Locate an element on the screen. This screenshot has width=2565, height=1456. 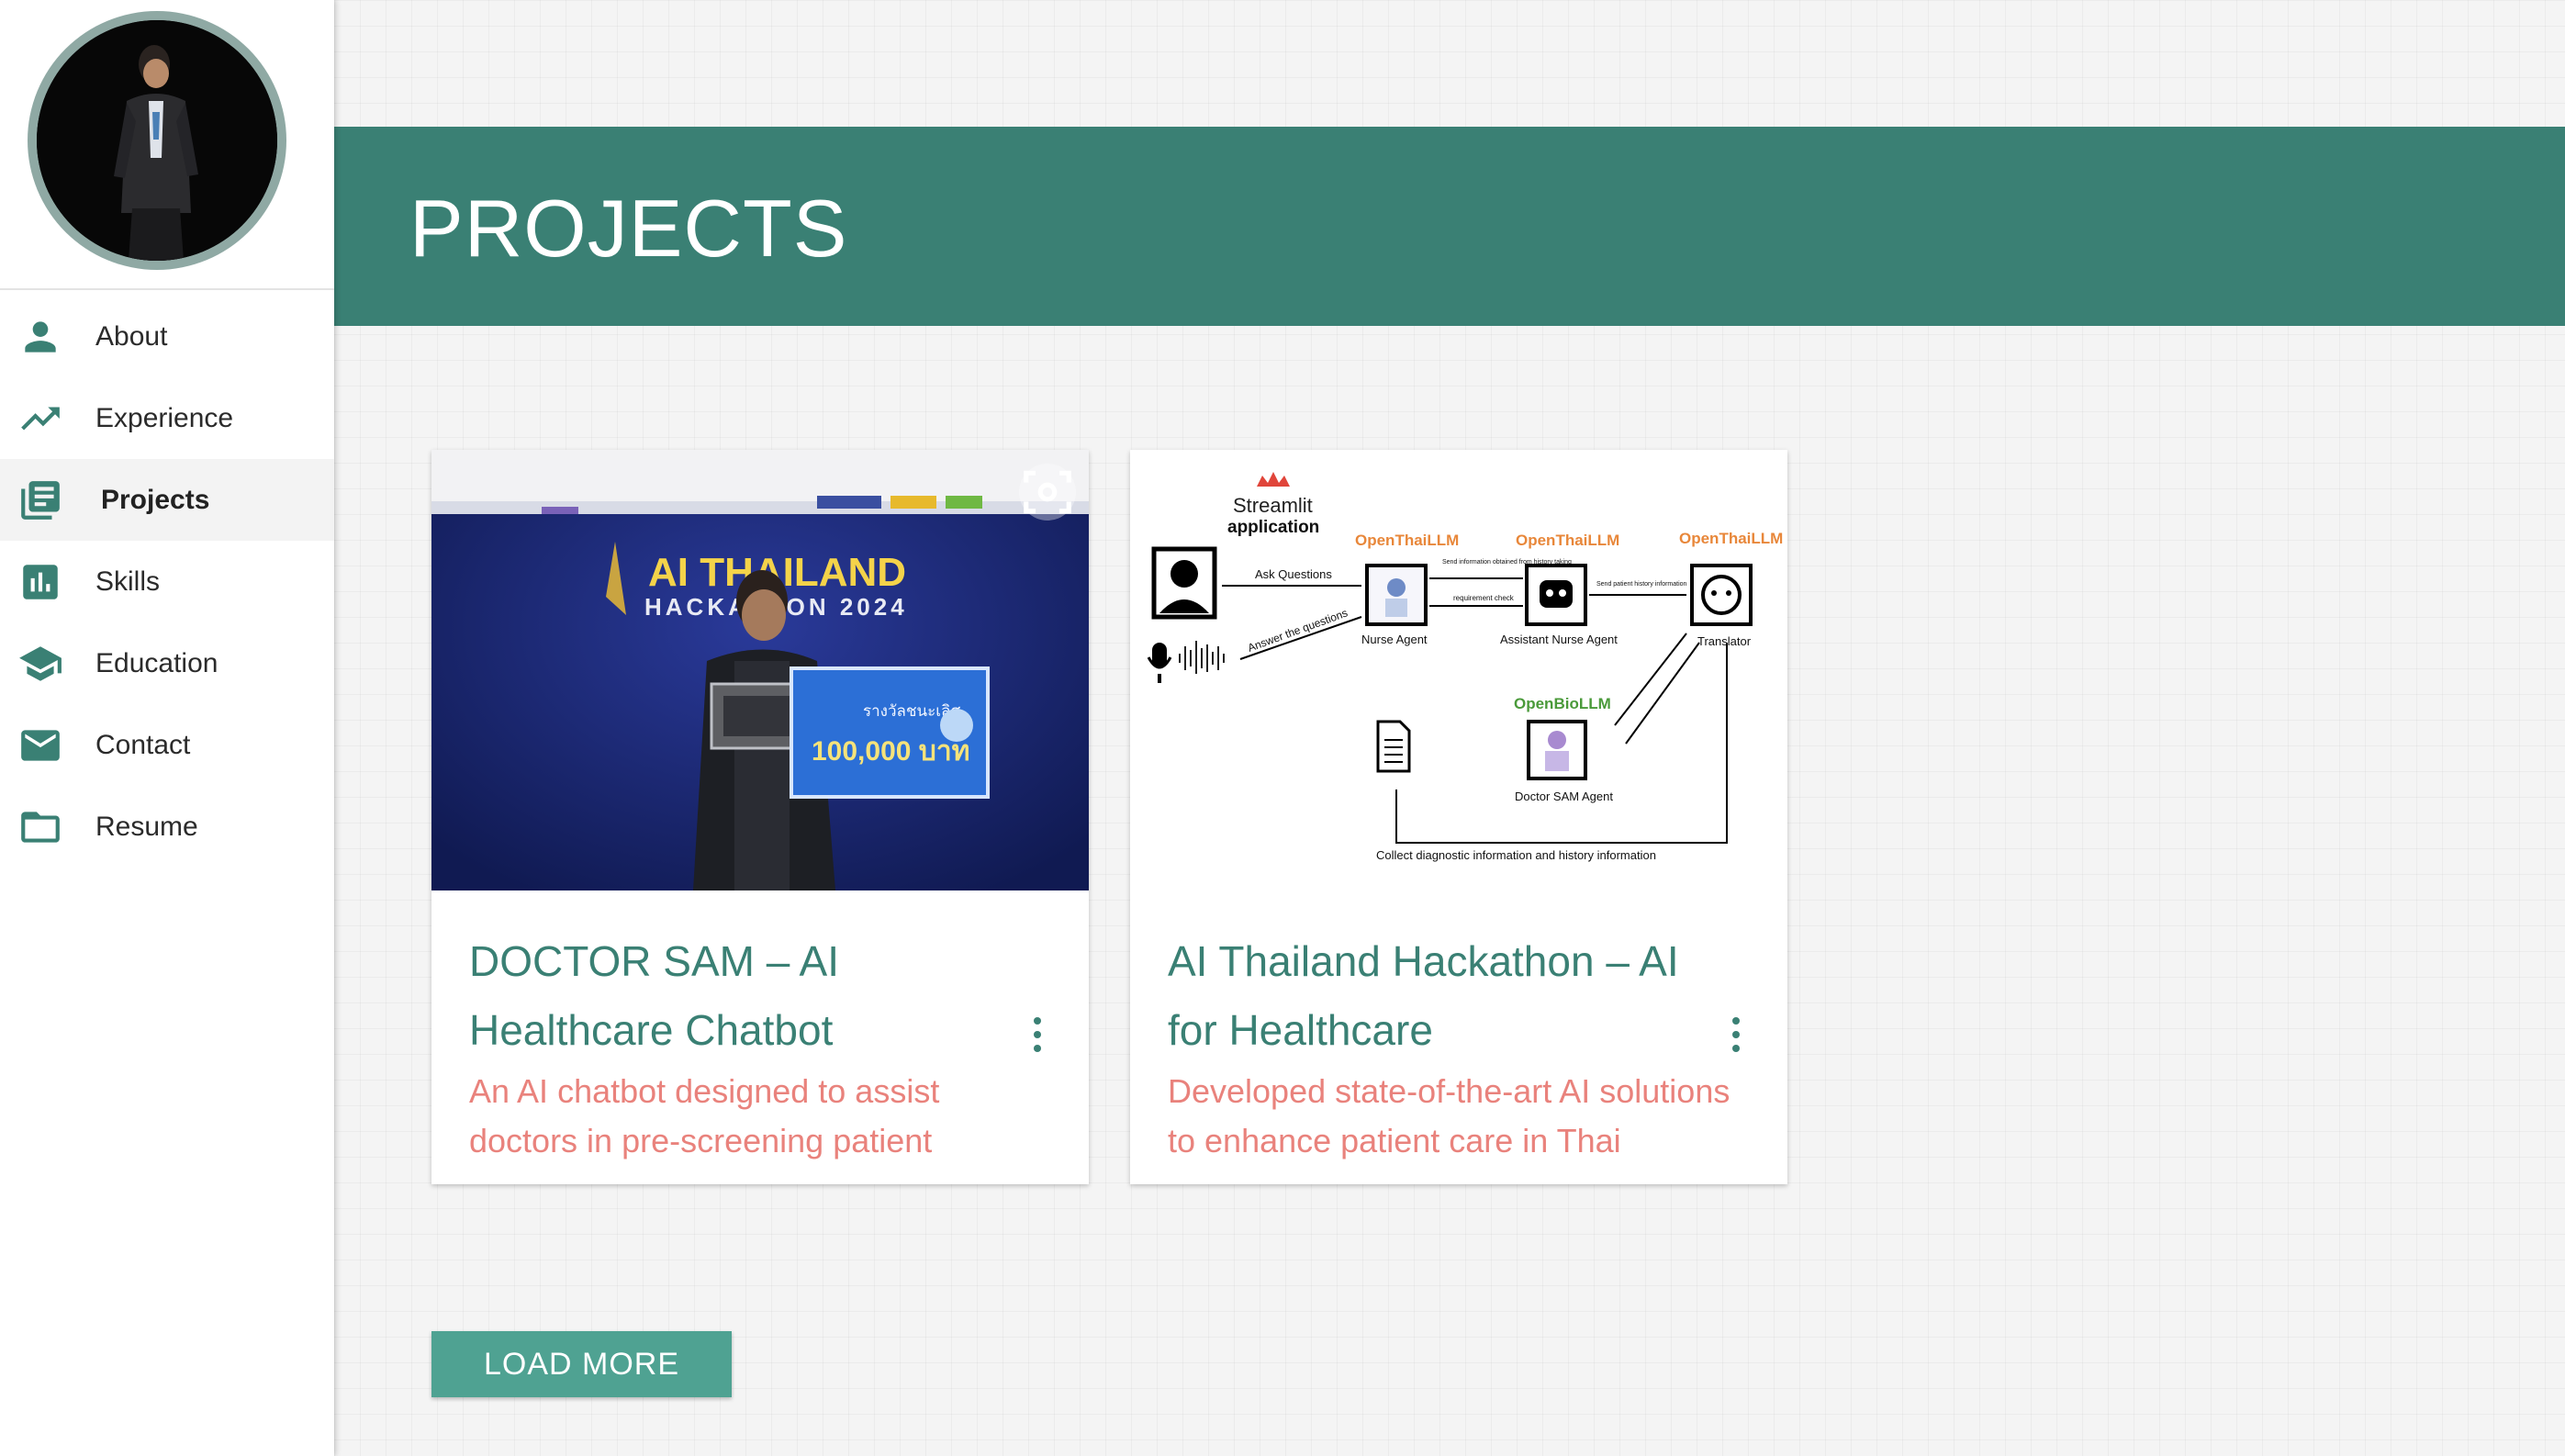
nav-label-about: About is located at coordinates (131, 336).